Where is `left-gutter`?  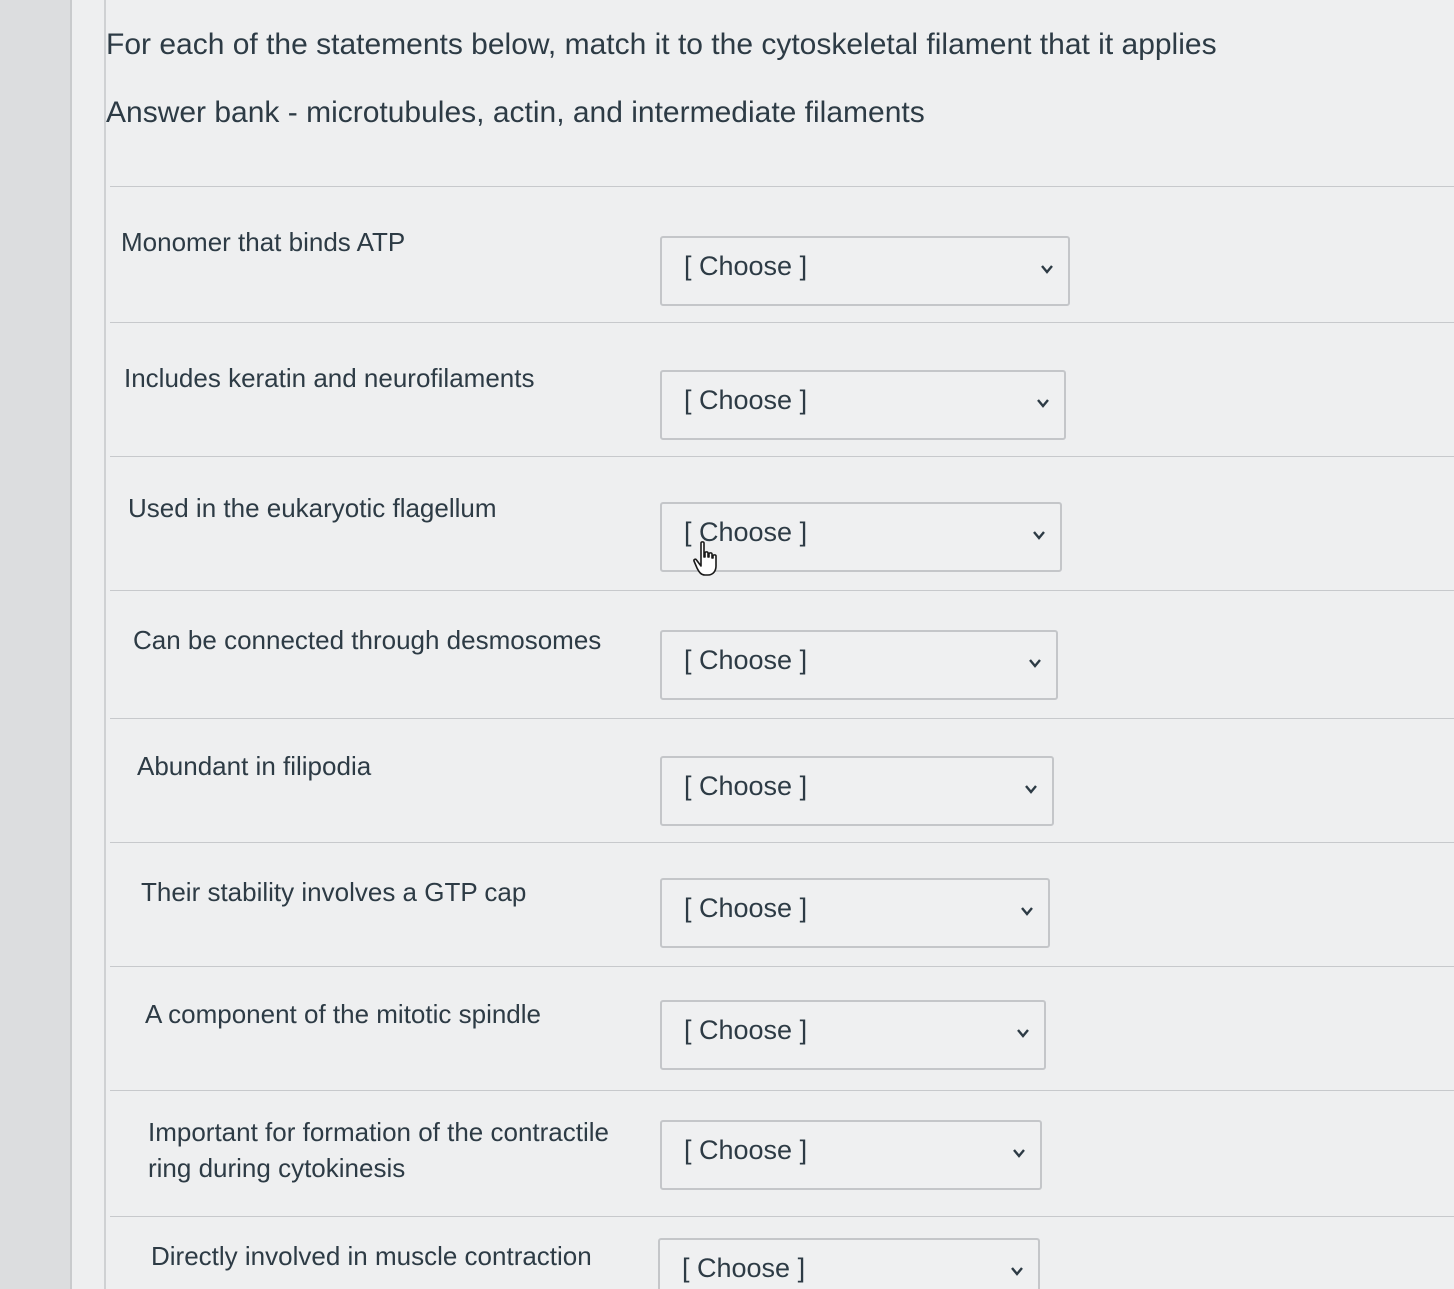
left-gutter is located at coordinates (36, 644).